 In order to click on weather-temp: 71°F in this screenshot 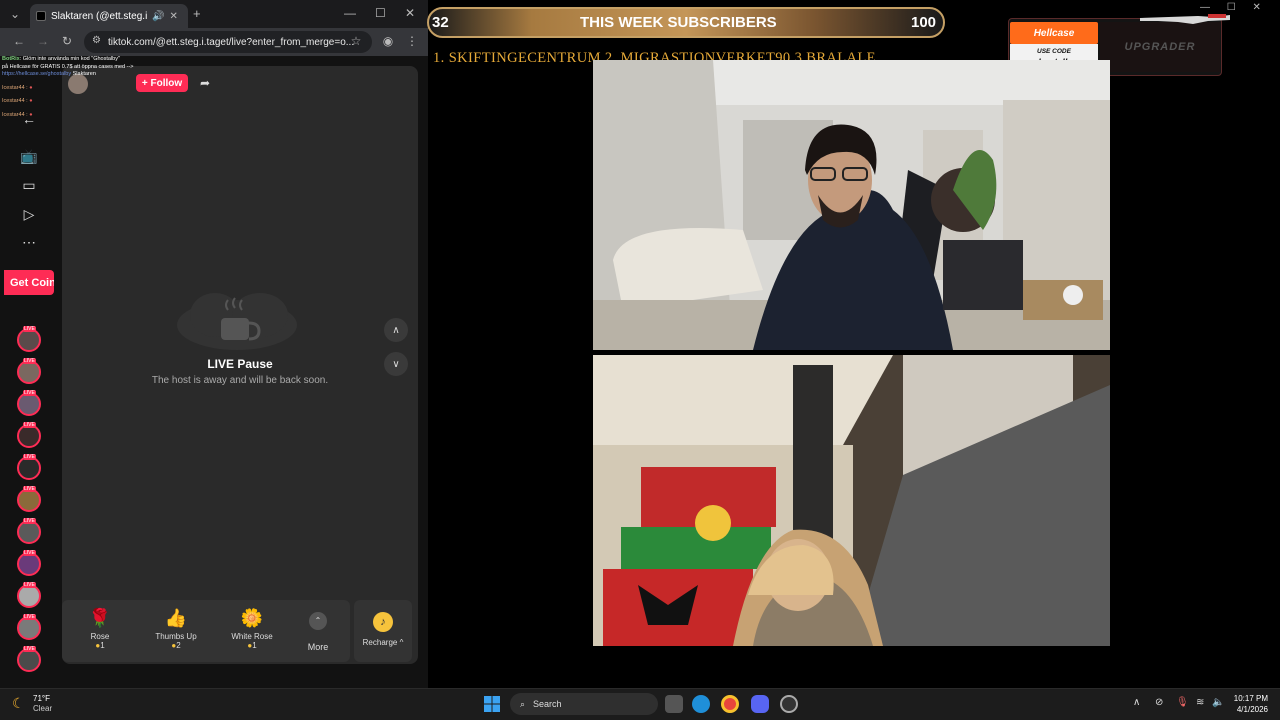, I will do `click(41, 698)`.